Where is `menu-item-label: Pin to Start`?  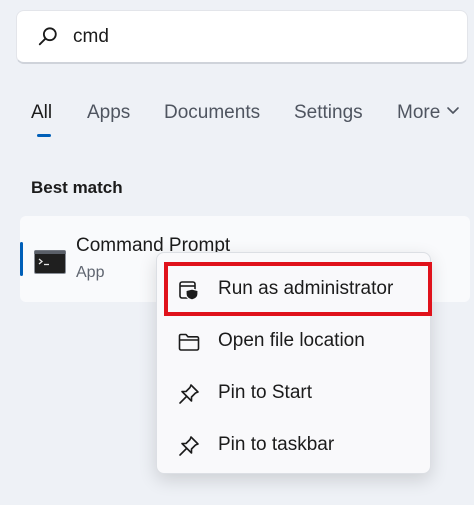 menu-item-label: Pin to Start is located at coordinates (265, 392).